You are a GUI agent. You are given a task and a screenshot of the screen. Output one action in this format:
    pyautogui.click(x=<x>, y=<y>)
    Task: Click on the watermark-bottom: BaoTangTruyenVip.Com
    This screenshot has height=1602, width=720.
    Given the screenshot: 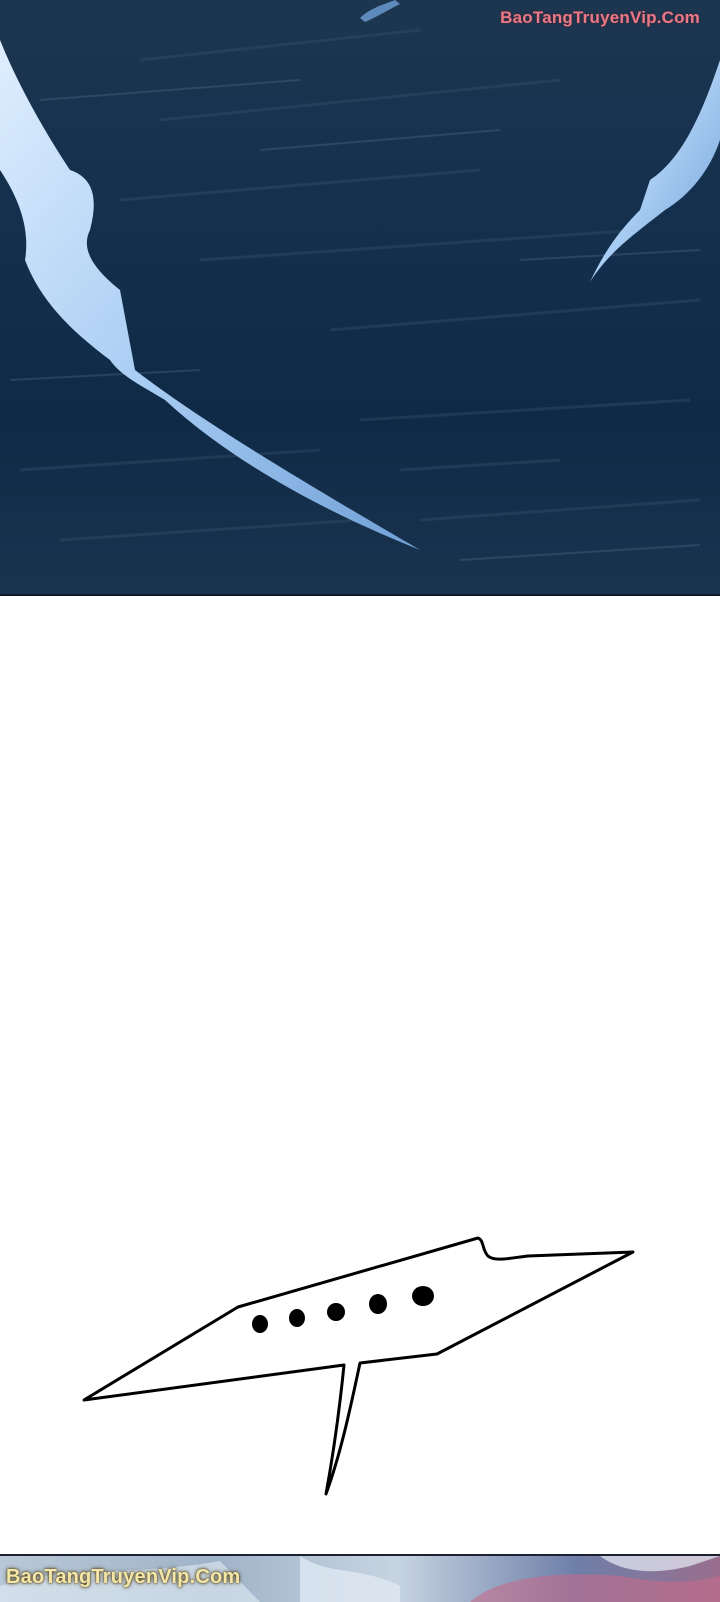 What is the action you would take?
    pyautogui.click(x=123, y=1577)
    